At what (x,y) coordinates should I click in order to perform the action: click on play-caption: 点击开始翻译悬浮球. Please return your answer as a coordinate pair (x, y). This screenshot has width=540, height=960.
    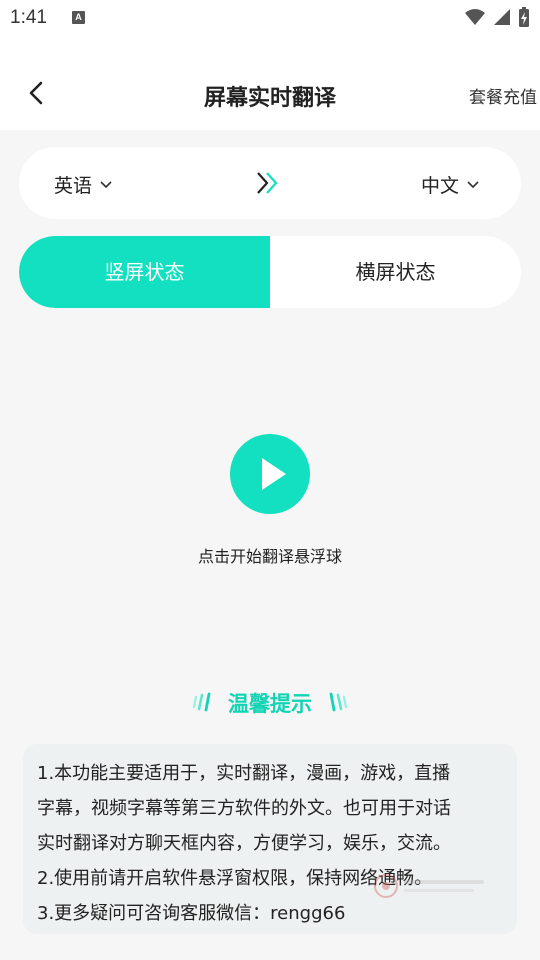
    Looking at the image, I should click on (269, 556).